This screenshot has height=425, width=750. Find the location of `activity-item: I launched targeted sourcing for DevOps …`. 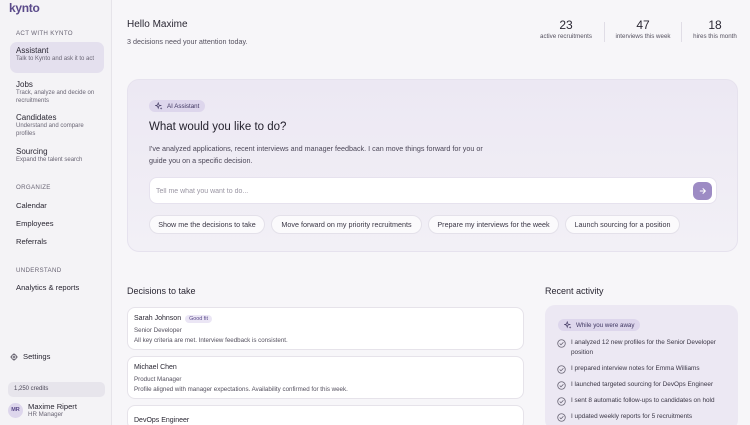

activity-item: I launched targeted sourcing for DevOps … is located at coordinates (642, 385).